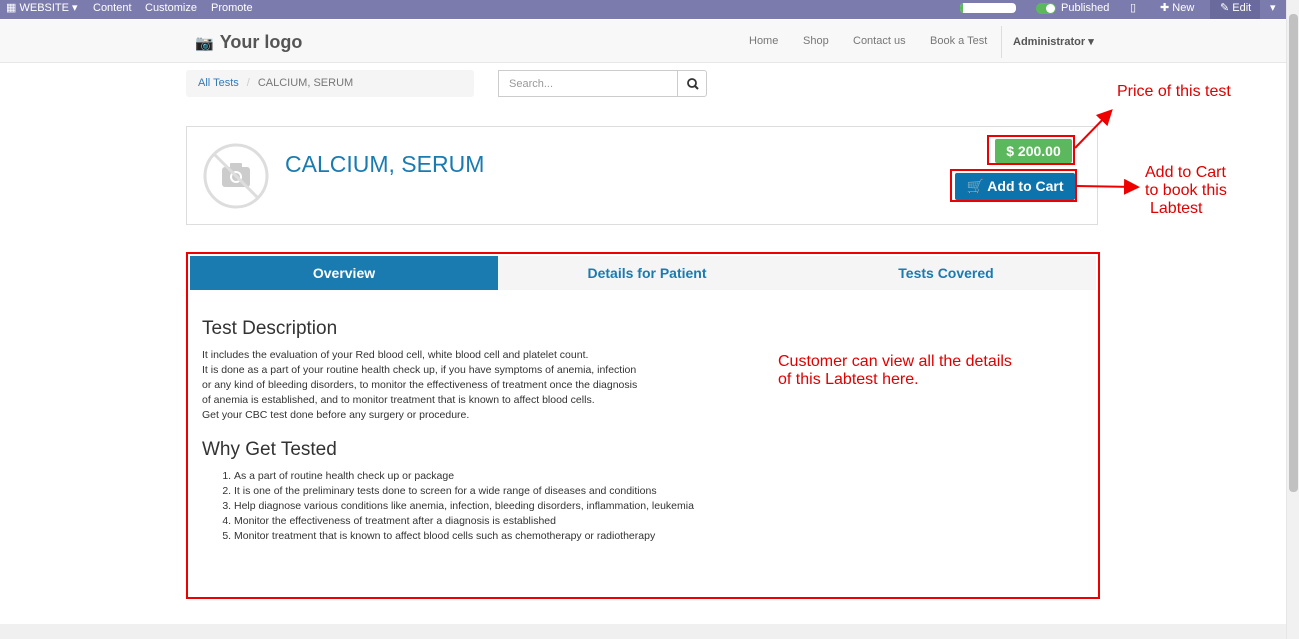 This screenshot has width=1299, height=639. I want to click on annotation-cart-line-2: to book this, so click(1186, 190).